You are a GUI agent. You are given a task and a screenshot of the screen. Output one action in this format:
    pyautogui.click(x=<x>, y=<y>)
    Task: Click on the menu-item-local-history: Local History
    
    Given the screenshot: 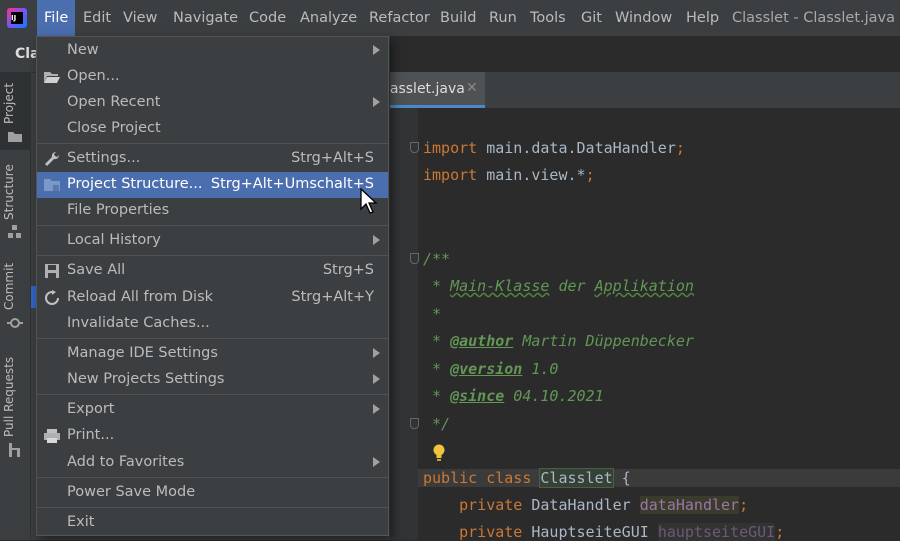 What is the action you would take?
    pyautogui.click(x=212, y=241)
    